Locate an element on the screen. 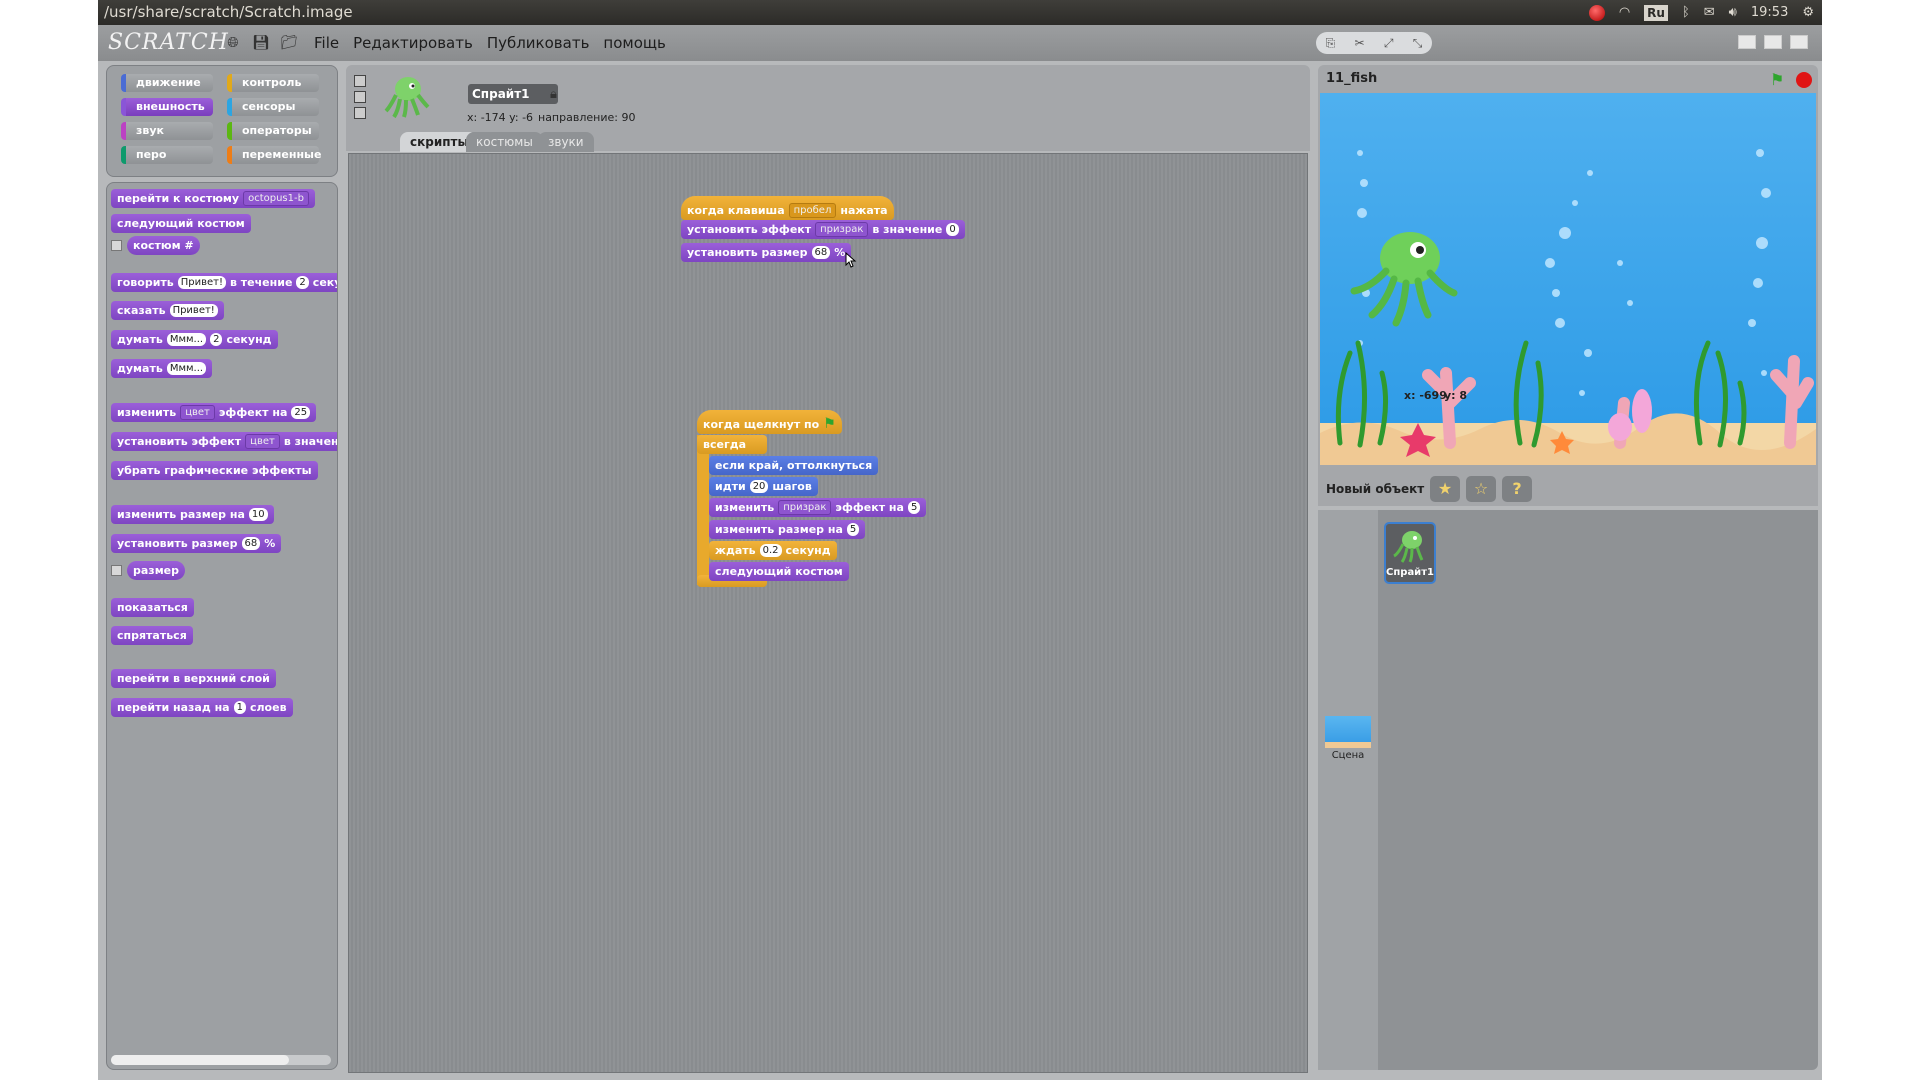 The image size is (1920, 1080). block-hide: спрятаться is located at coordinates (152, 635).